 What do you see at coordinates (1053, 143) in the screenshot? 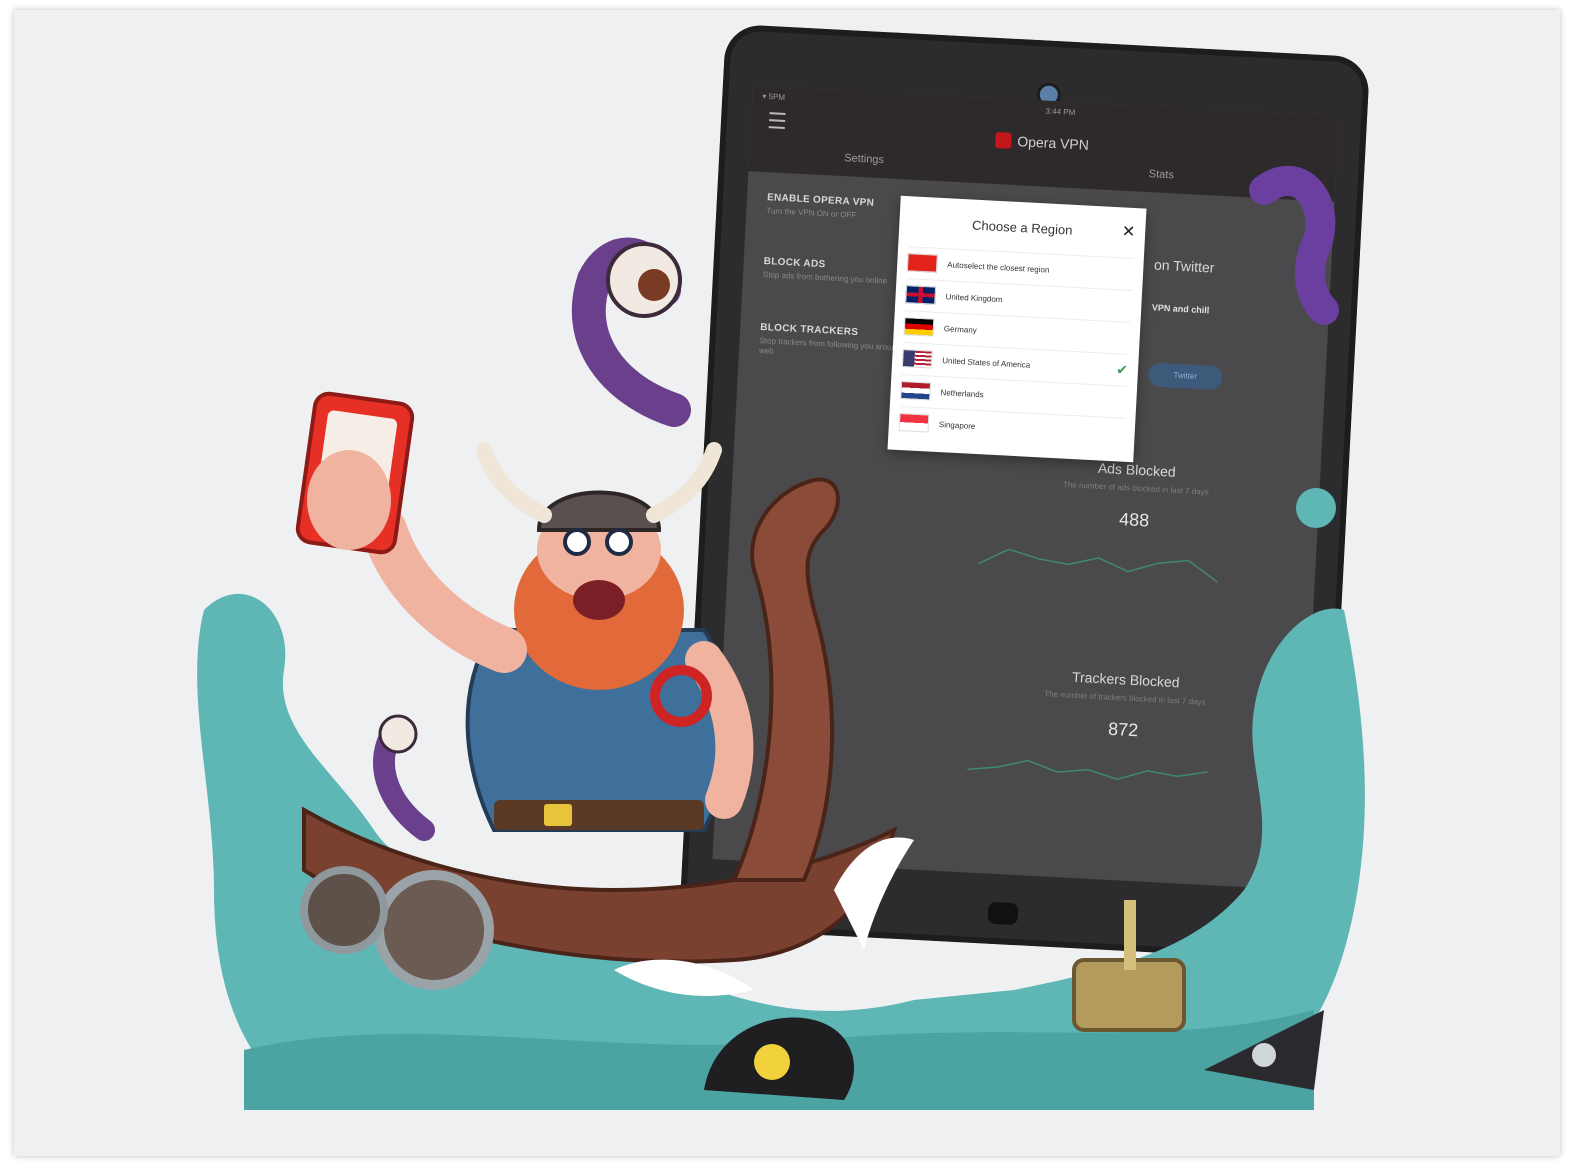
I see `app-logo-text: Opera VPN` at bounding box center [1053, 143].